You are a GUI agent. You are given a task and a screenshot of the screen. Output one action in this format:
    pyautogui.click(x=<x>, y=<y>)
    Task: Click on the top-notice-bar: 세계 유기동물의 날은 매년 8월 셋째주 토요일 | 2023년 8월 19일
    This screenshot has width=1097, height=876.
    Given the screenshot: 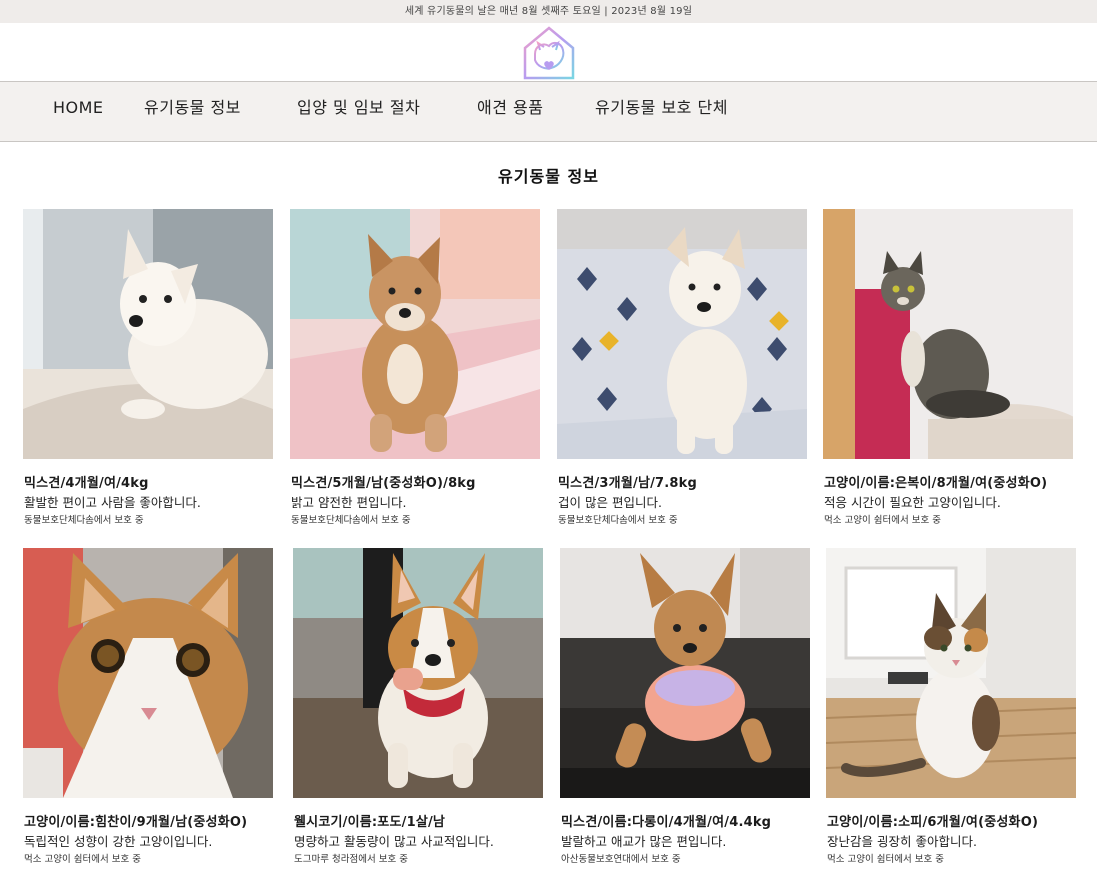 What is the action you would take?
    pyautogui.click(x=548, y=11)
    